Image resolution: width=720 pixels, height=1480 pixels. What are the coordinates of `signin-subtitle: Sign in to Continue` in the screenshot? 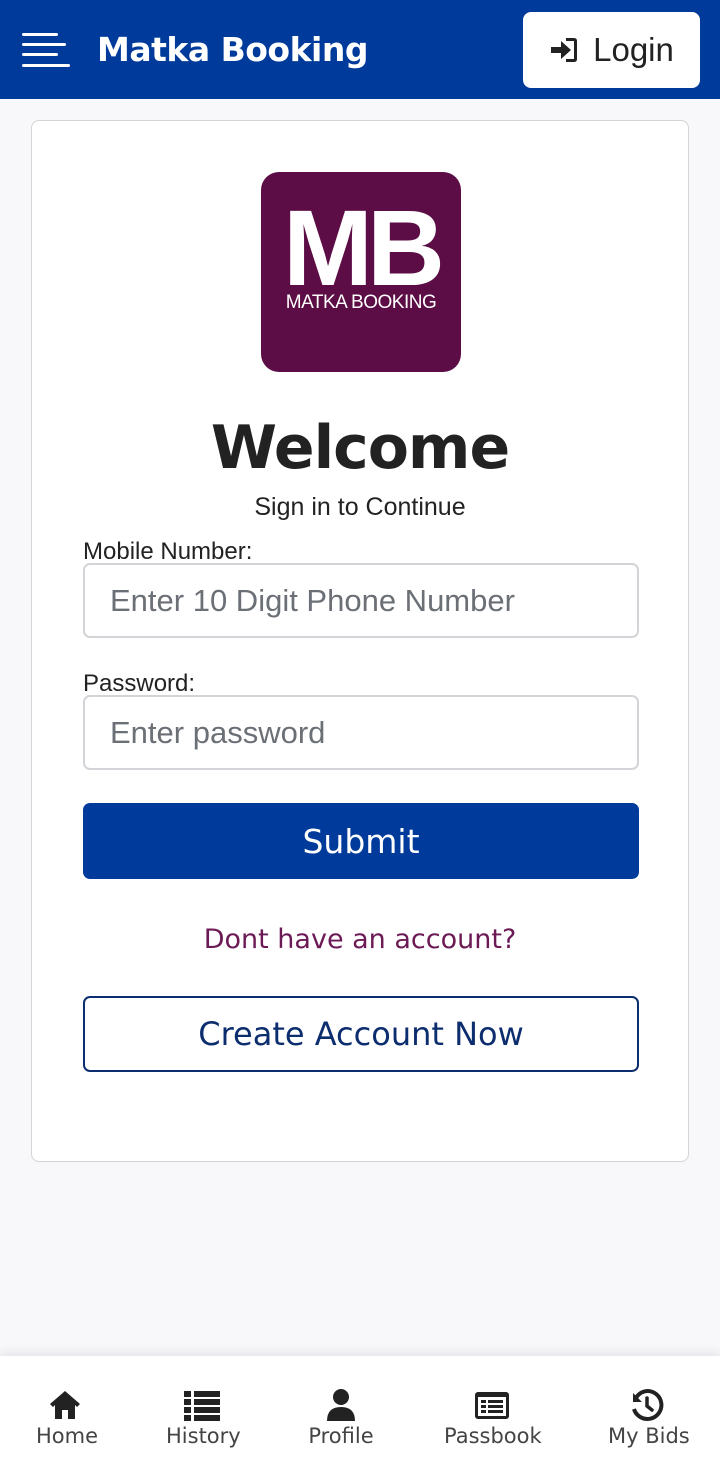 It's located at (360, 507).